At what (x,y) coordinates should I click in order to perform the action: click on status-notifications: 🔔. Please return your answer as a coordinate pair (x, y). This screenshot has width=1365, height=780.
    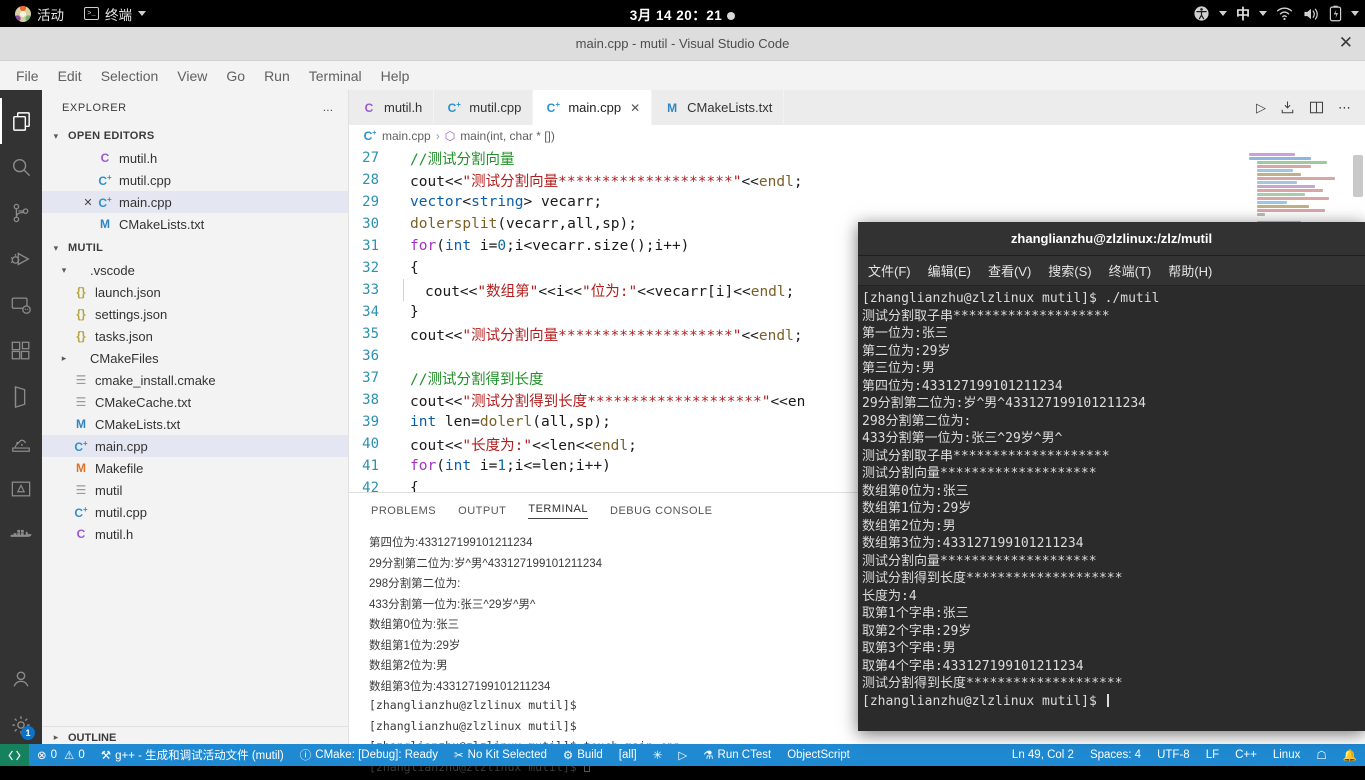
    Looking at the image, I should click on (1350, 755).